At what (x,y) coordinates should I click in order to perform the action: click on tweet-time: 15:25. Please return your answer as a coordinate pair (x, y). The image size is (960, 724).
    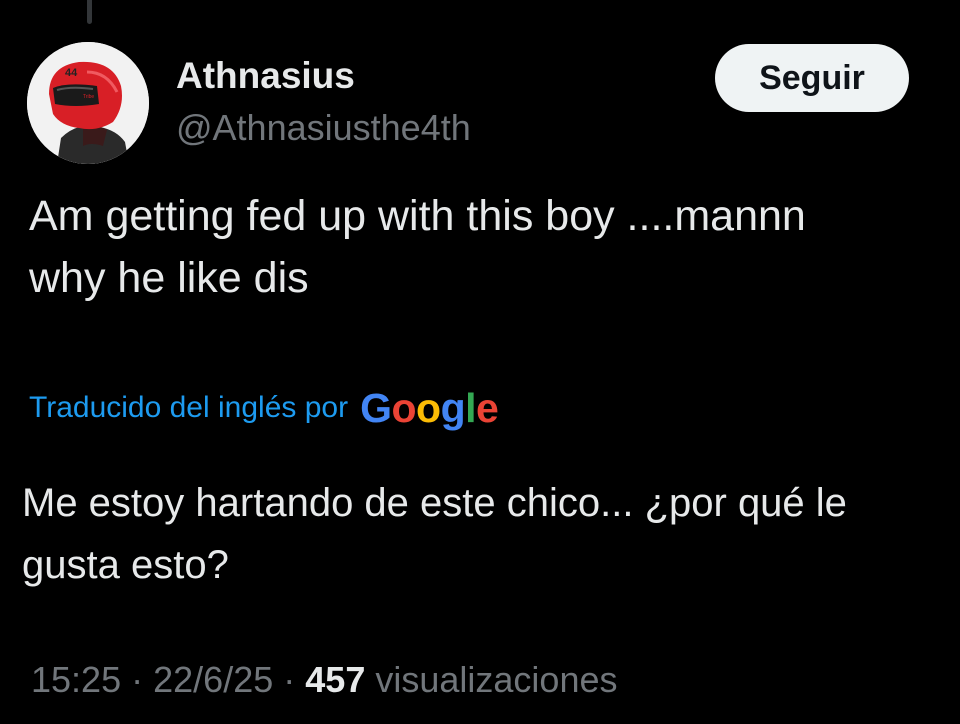
    Looking at the image, I should click on (76, 679).